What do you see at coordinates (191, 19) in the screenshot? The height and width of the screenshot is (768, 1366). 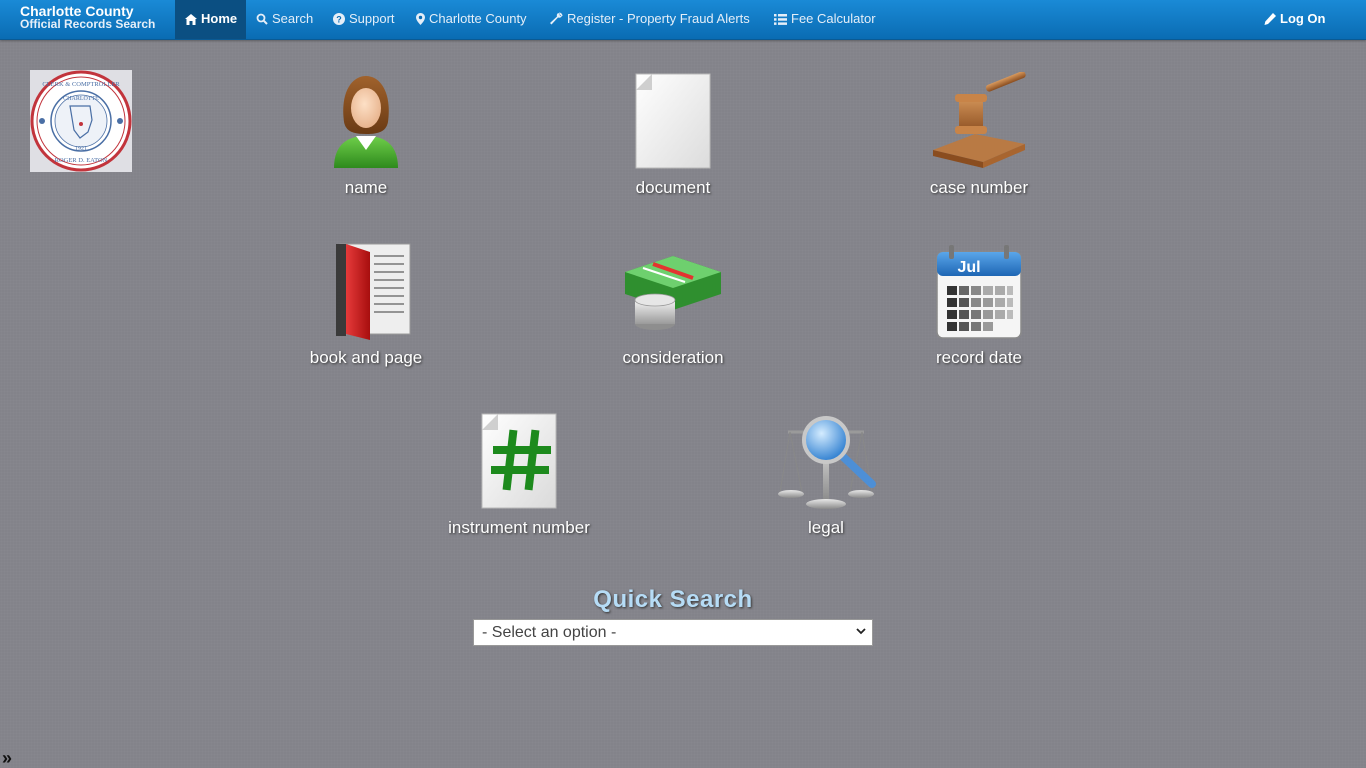 I see `home-icon` at bounding box center [191, 19].